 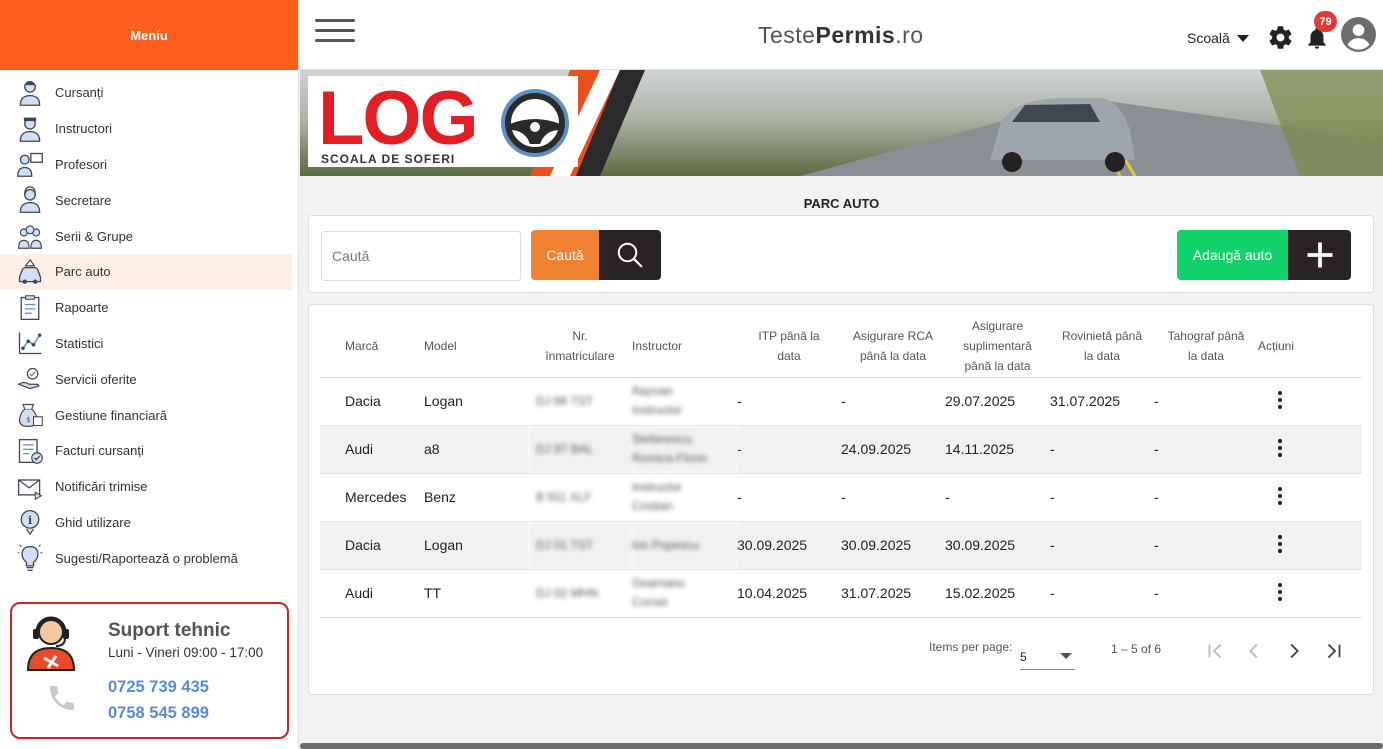 I want to click on sidebar-item-label: Servicii oferite, so click(x=96, y=379).